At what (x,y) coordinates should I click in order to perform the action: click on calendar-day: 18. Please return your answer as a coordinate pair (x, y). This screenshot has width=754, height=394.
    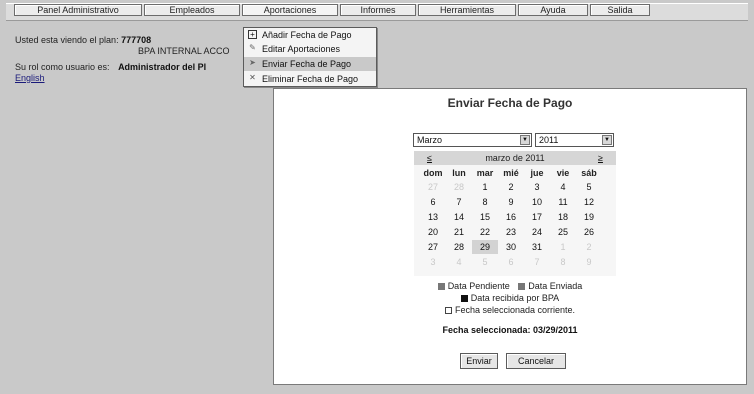
    Looking at the image, I should click on (563, 217).